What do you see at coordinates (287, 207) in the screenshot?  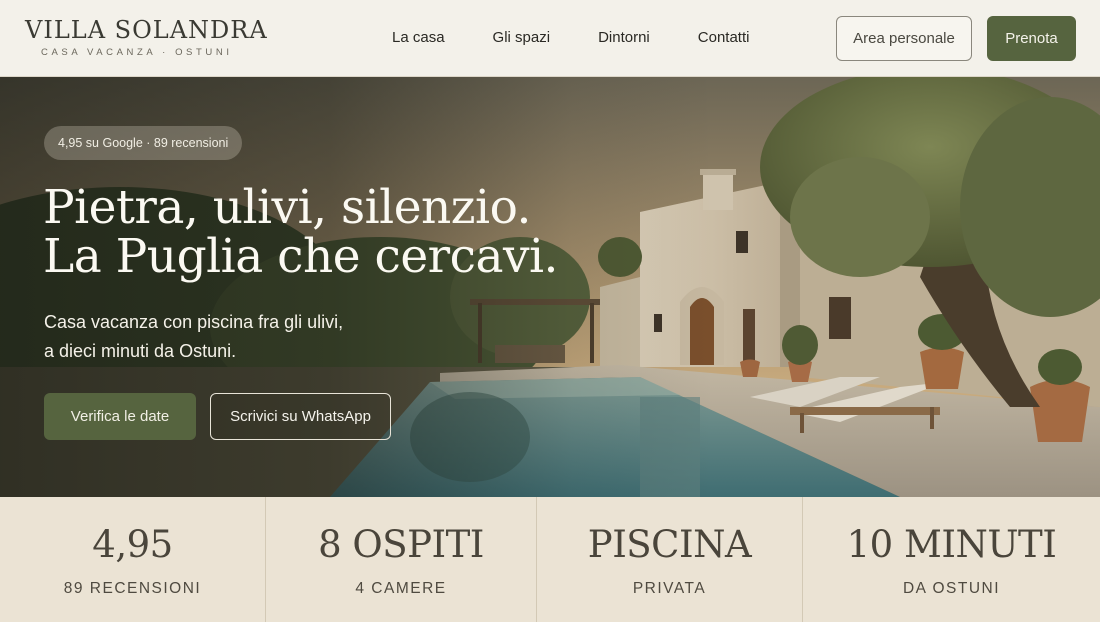 I see `hero-headline-line: Pietra, ulivi, silenzio.` at bounding box center [287, 207].